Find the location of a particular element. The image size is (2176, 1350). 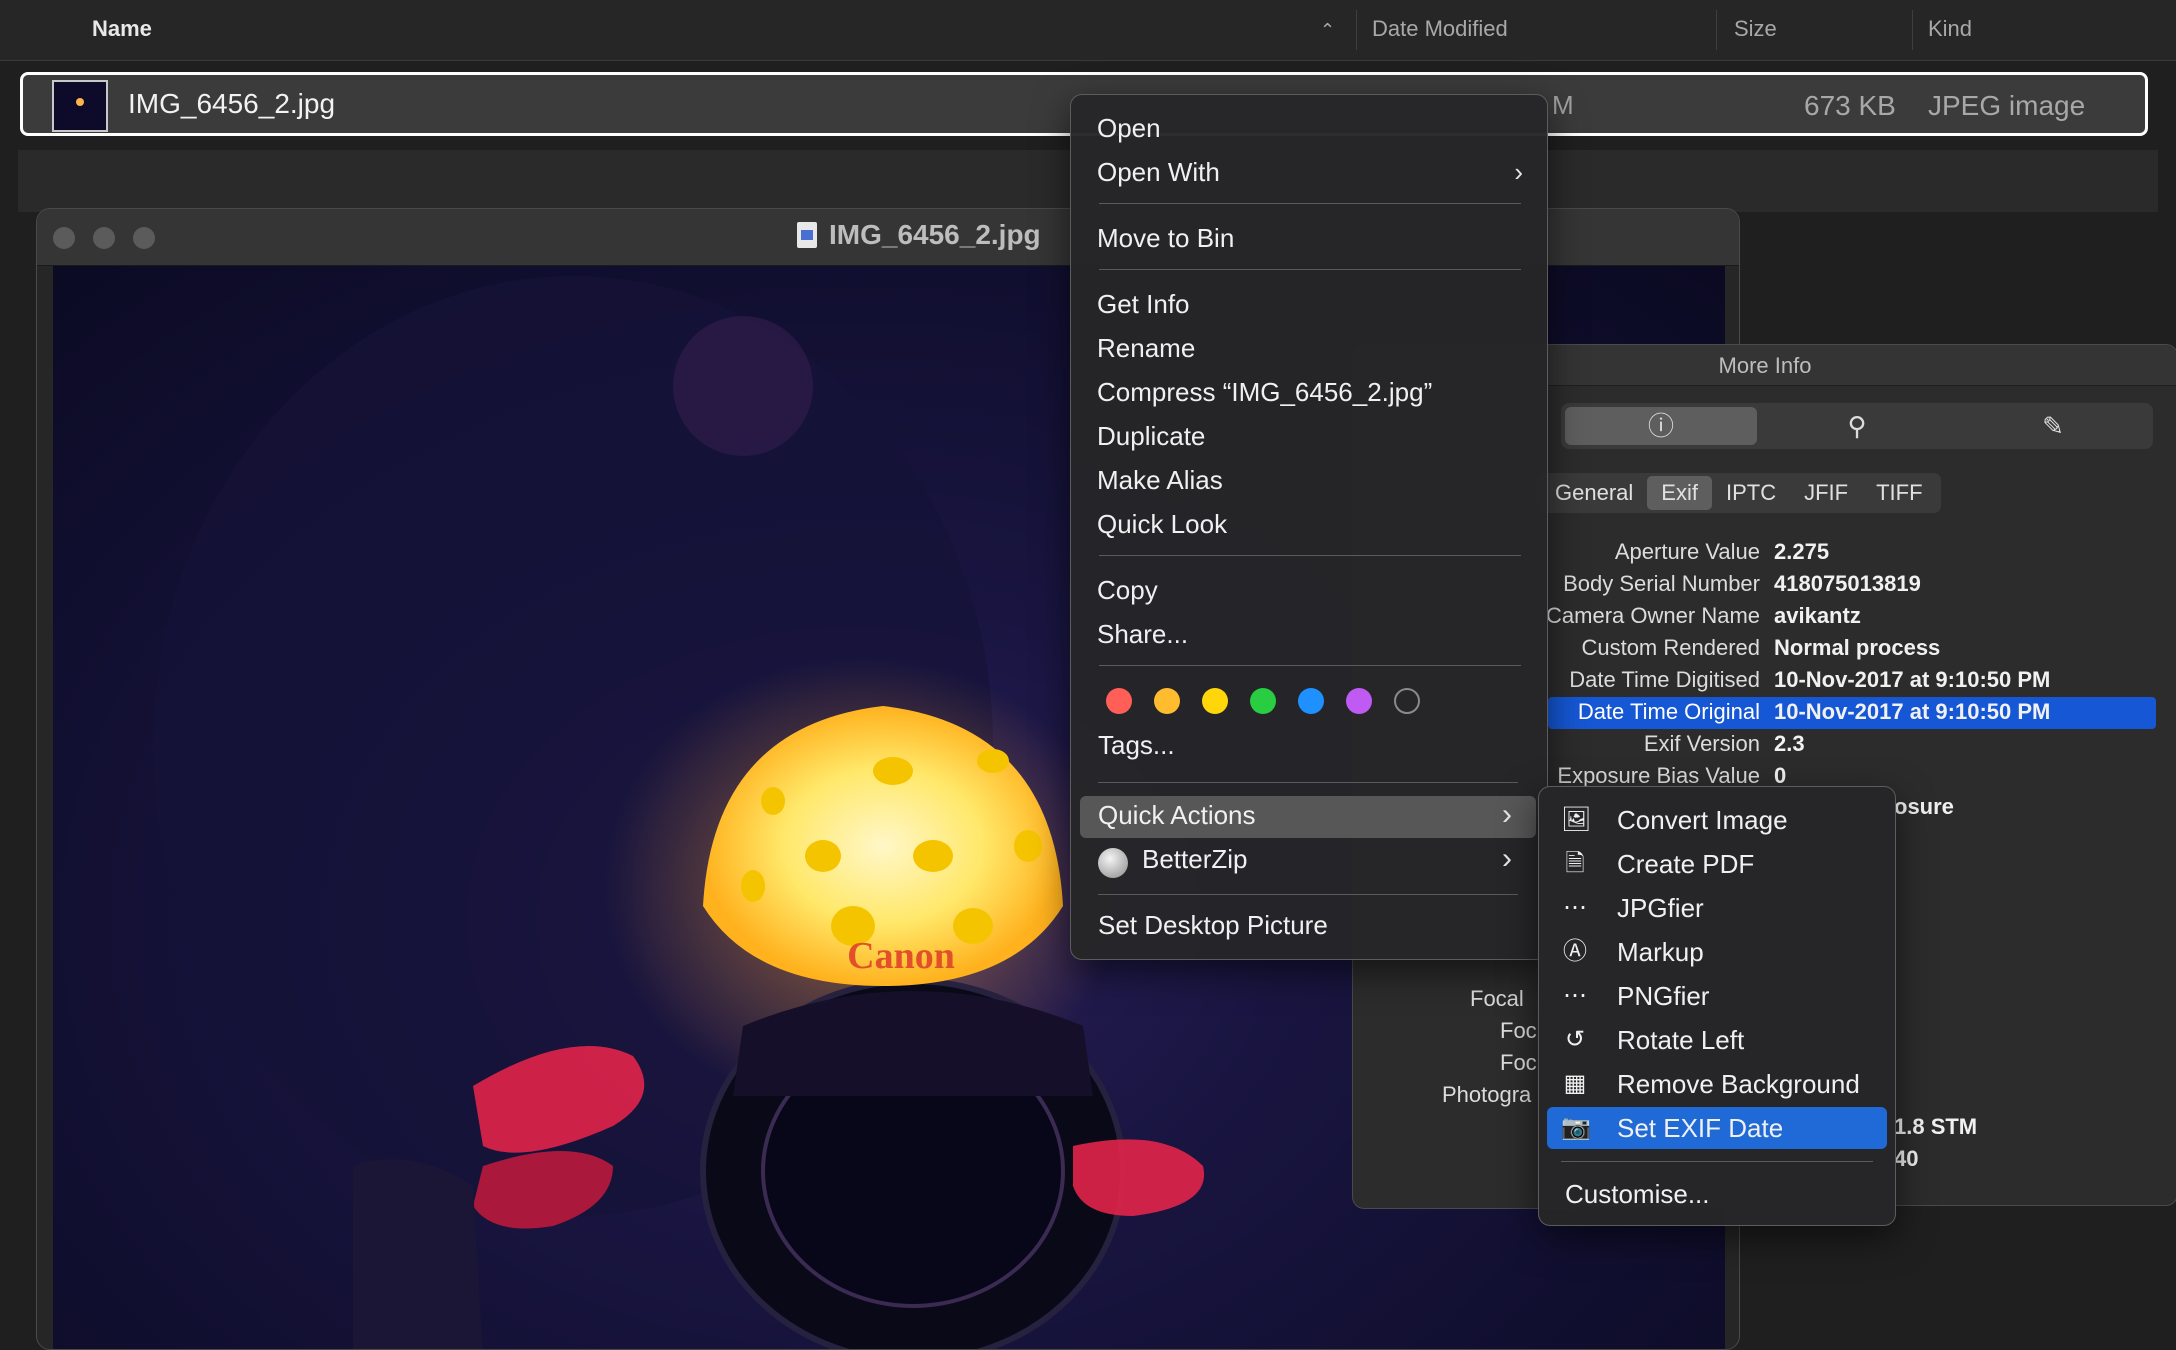

inspector-tabs: General Exif IPTC JFIF TIFF is located at coordinates (1739, 493).